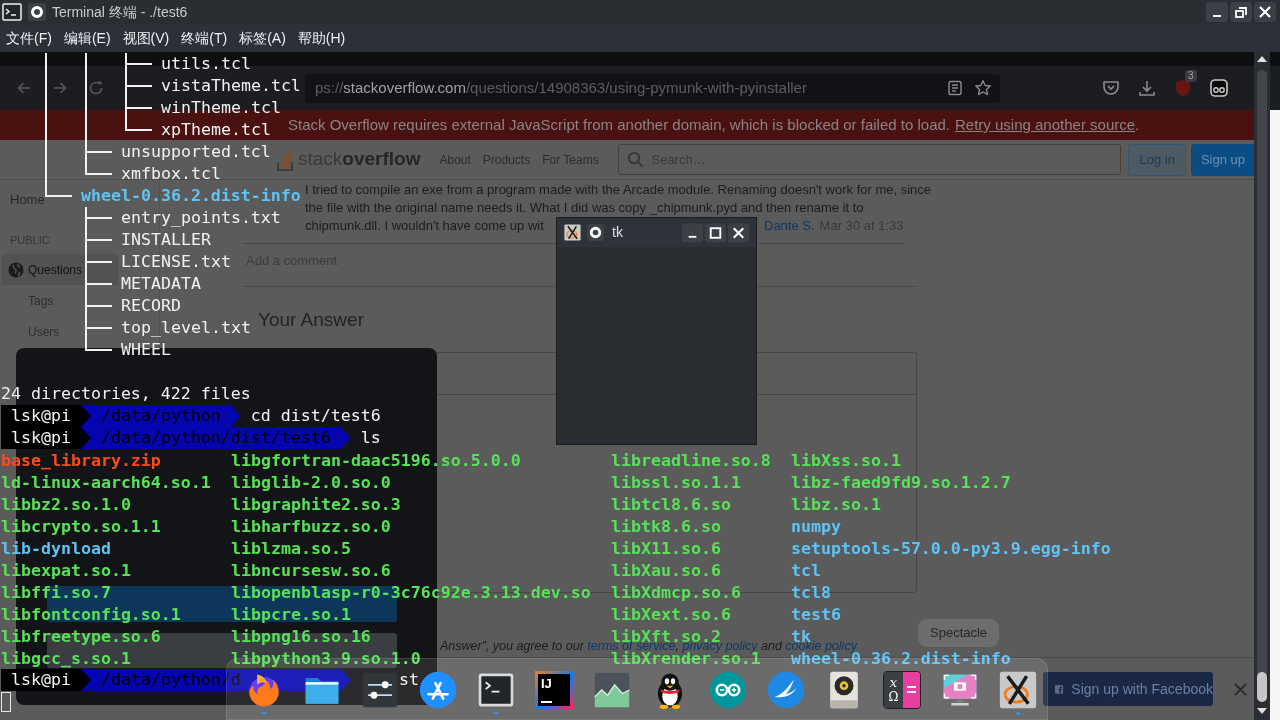 The image size is (1280, 720). What do you see at coordinates (311, 570) in the screenshot?
I see `file-name: libncursesw.so.6` at bounding box center [311, 570].